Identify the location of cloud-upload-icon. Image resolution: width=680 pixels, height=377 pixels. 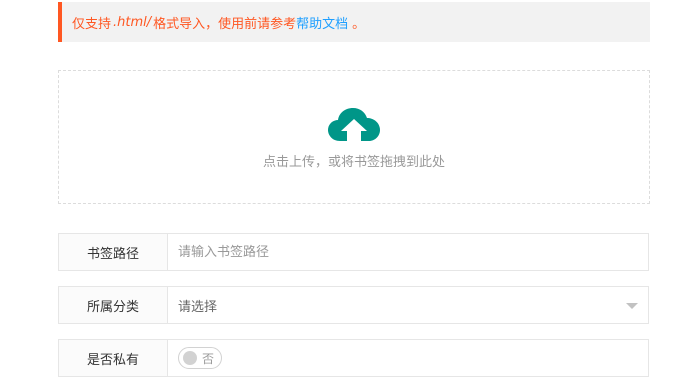
(354, 124).